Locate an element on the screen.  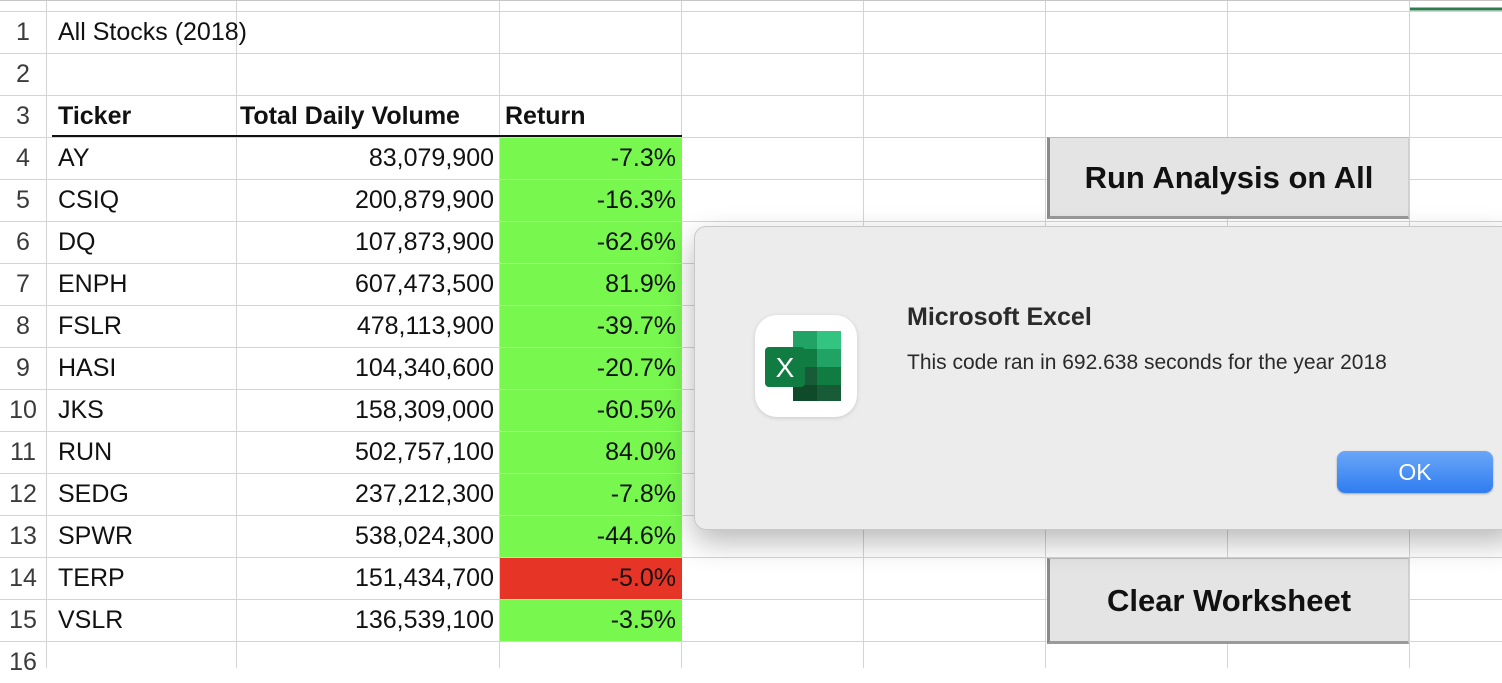
return-cell: -3.5% is located at coordinates (591, 620).